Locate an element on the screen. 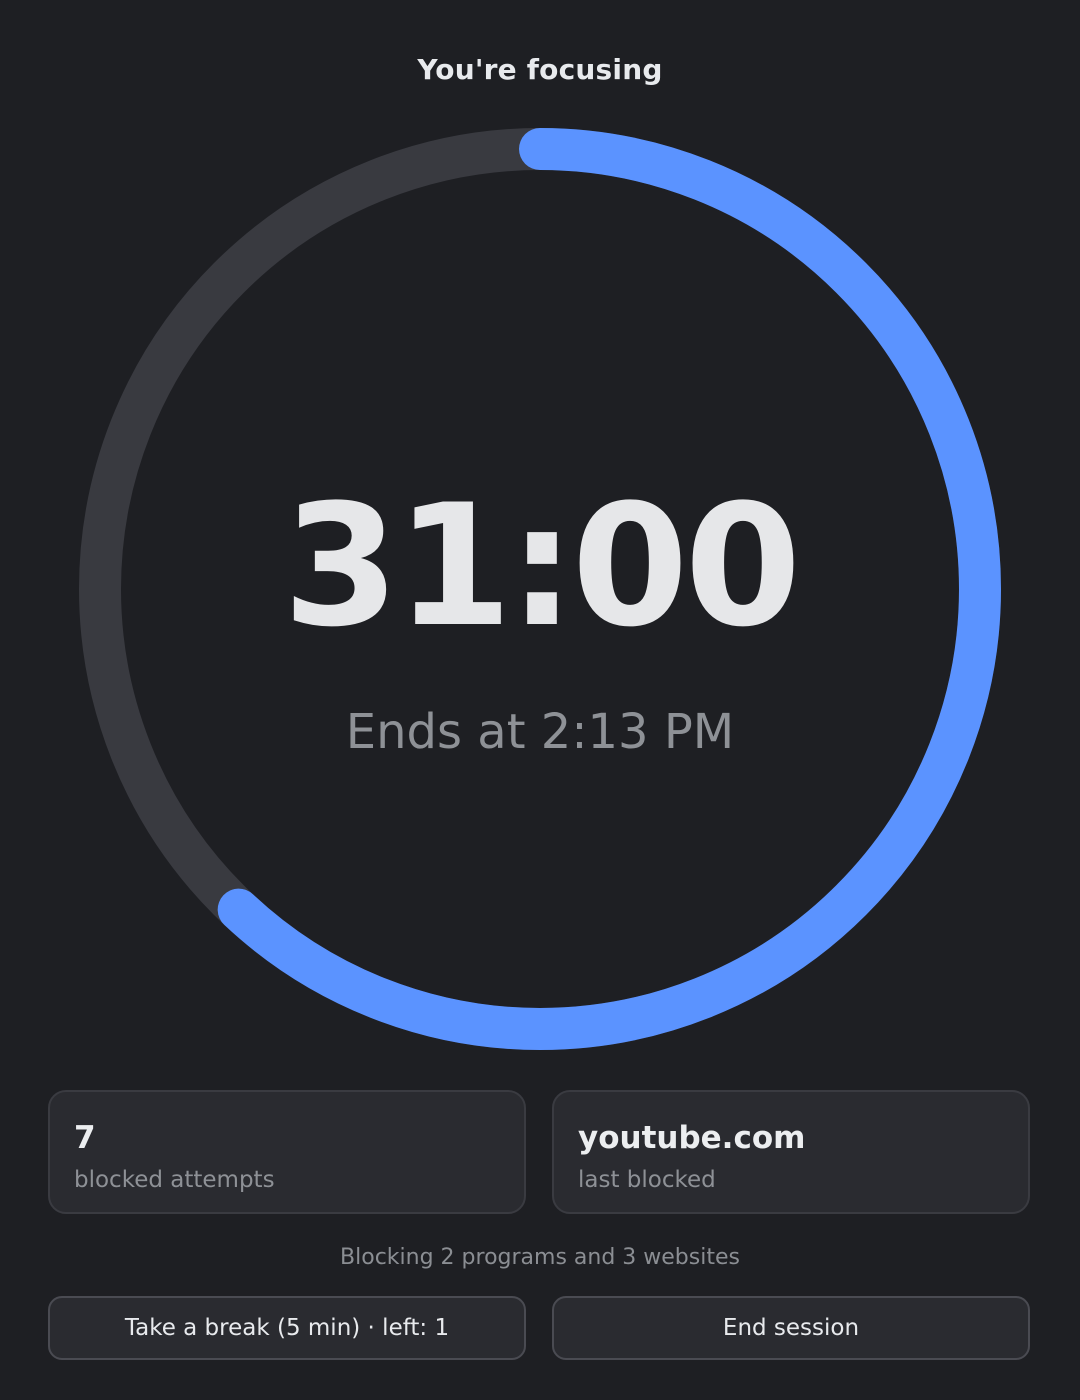  blocking-summary: Blocking 2 programs and 3 websites is located at coordinates (540, 1257).